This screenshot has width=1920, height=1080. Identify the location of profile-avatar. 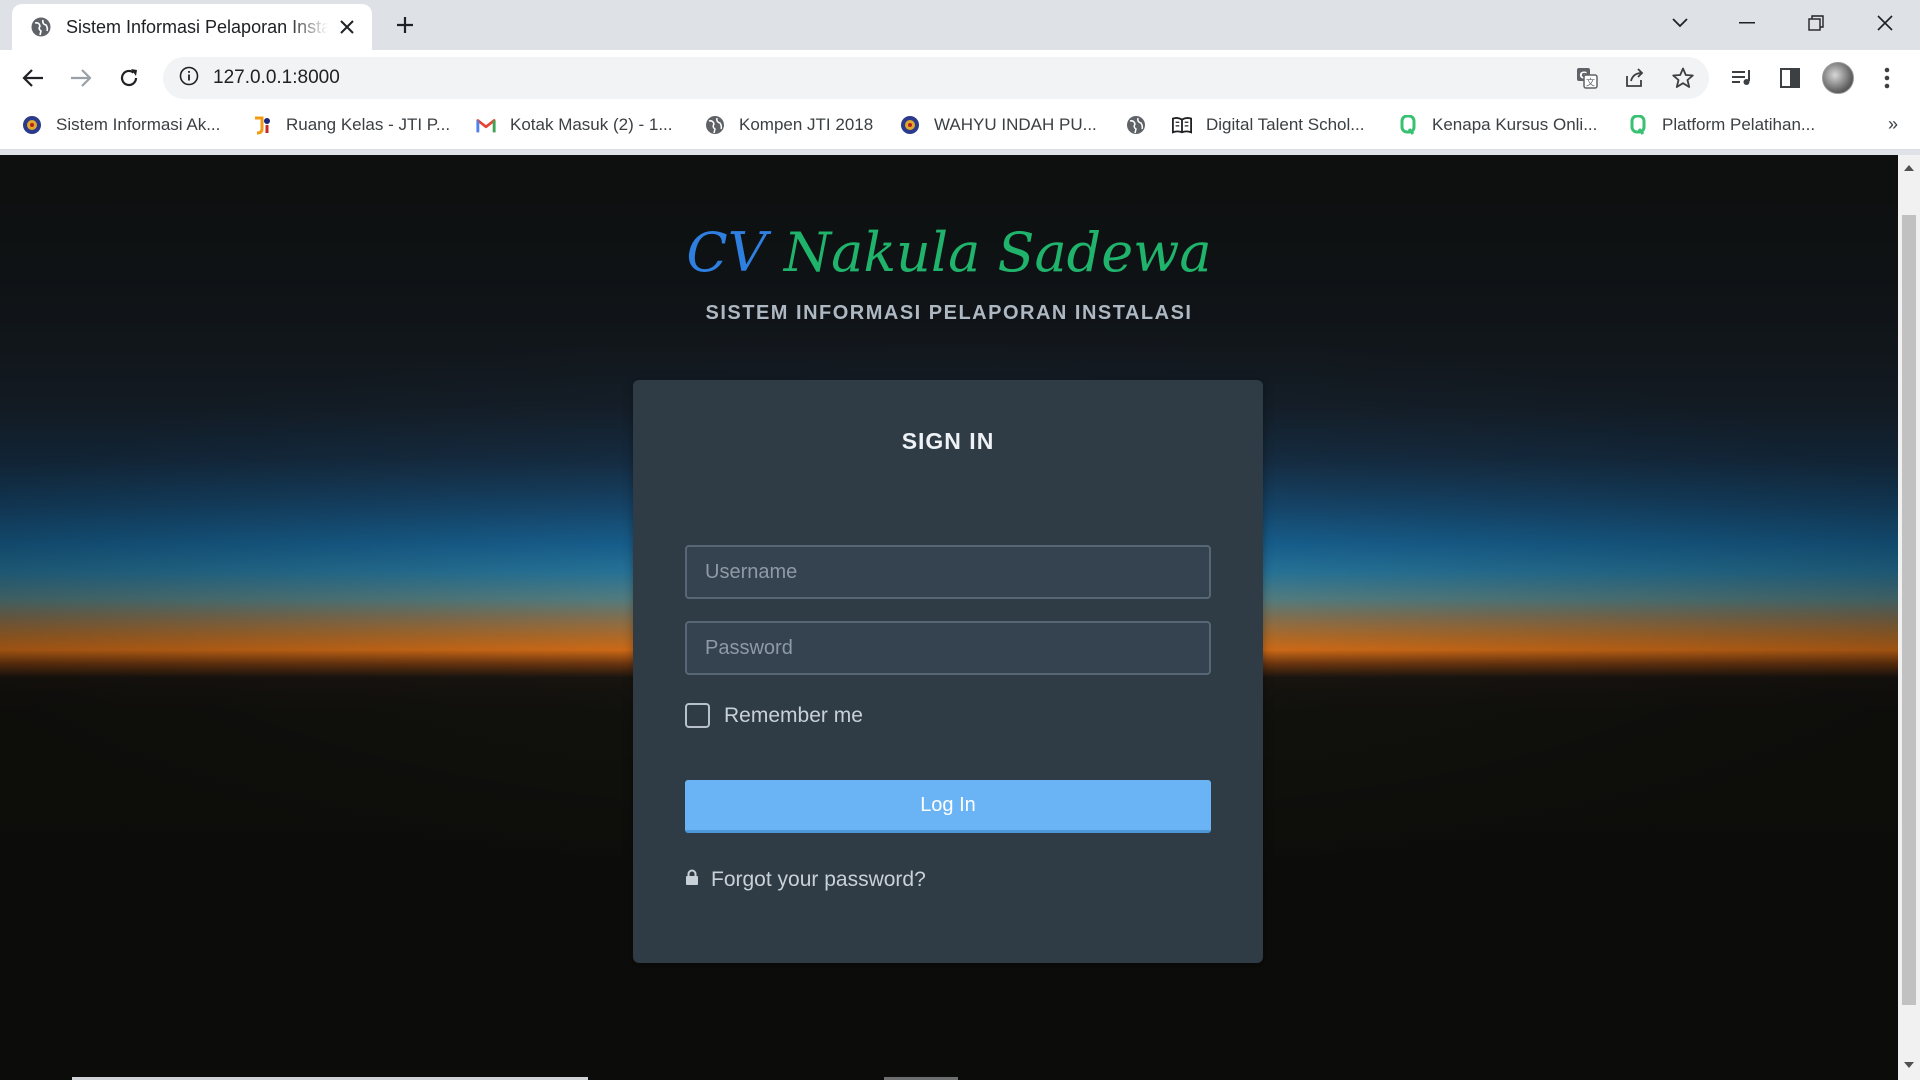
(1838, 78).